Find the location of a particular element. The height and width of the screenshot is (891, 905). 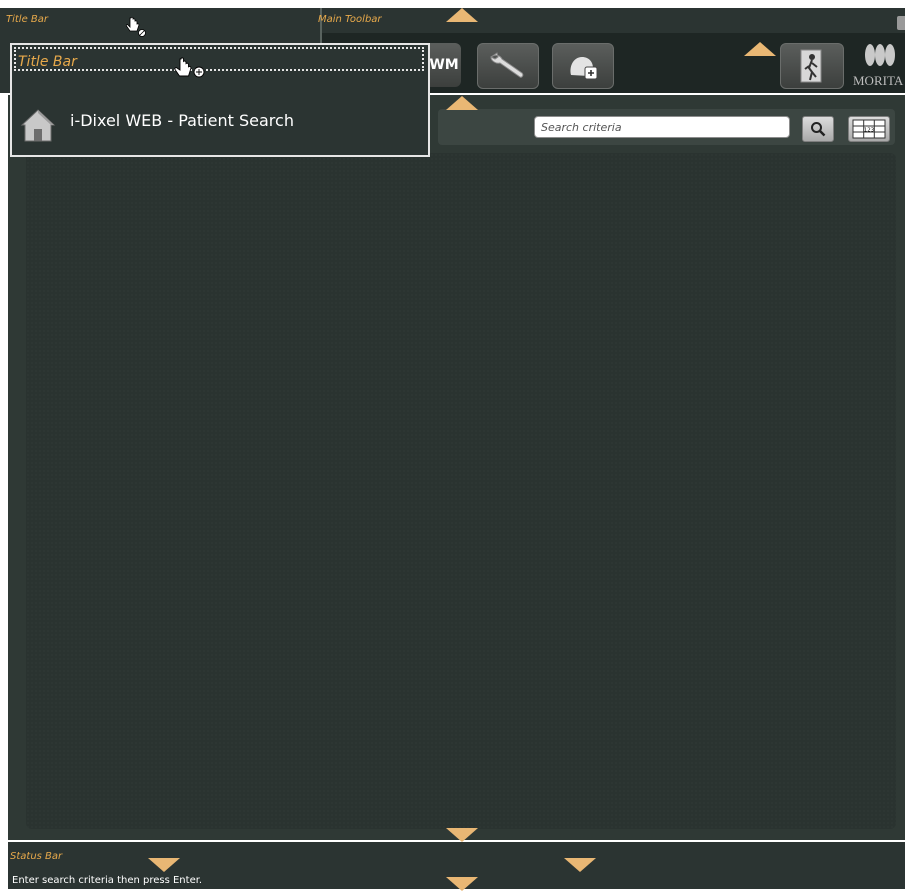

morita-logo-icon is located at coordinates (880, 55).